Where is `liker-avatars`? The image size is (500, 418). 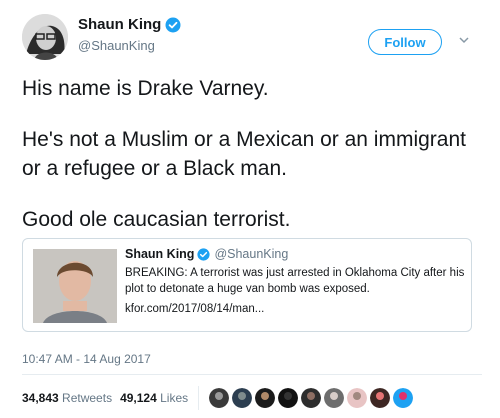 liker-avatars is located at coordinates (312, 398).